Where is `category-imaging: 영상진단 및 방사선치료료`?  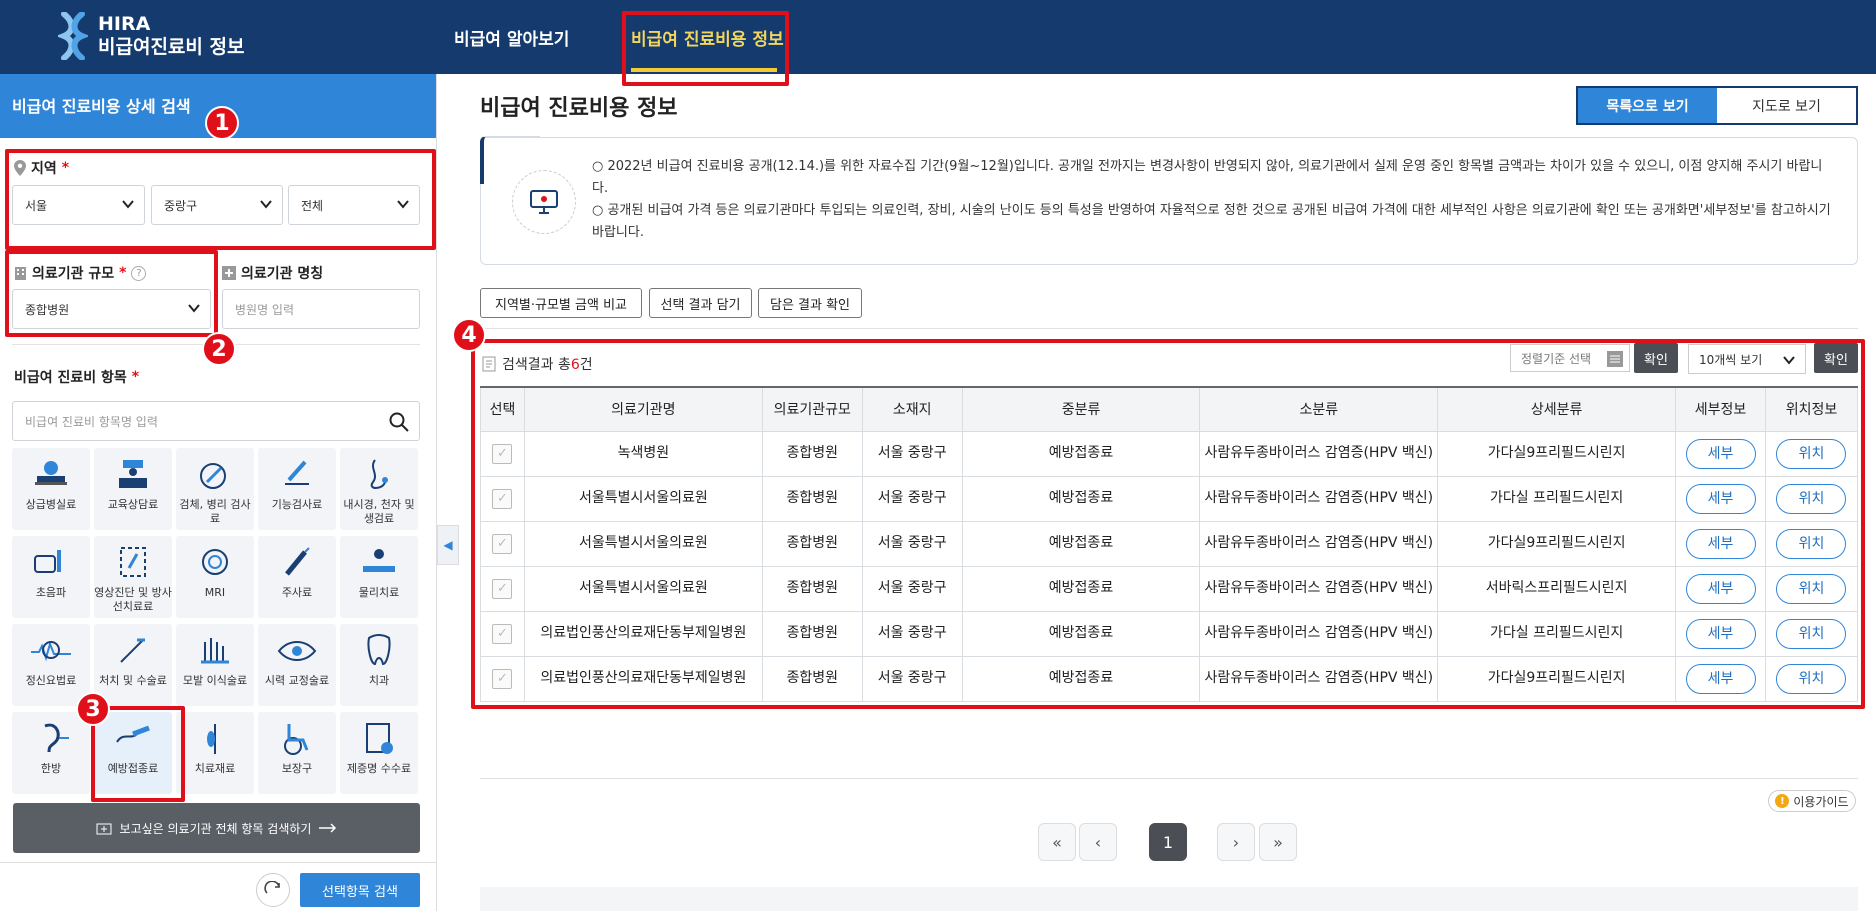
category-imaging: 영상진단 및 방사선치료료 is located at coordinates (133, 577).